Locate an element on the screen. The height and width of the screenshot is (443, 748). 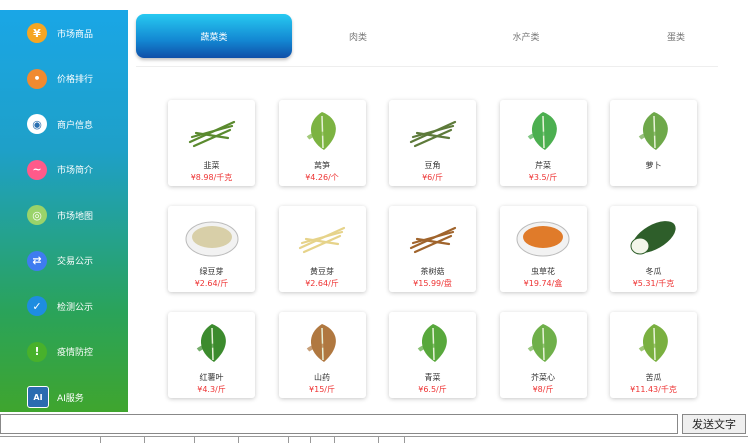
sidebar-item: ✓ 检测公示 is located at coordinates (64, 306).